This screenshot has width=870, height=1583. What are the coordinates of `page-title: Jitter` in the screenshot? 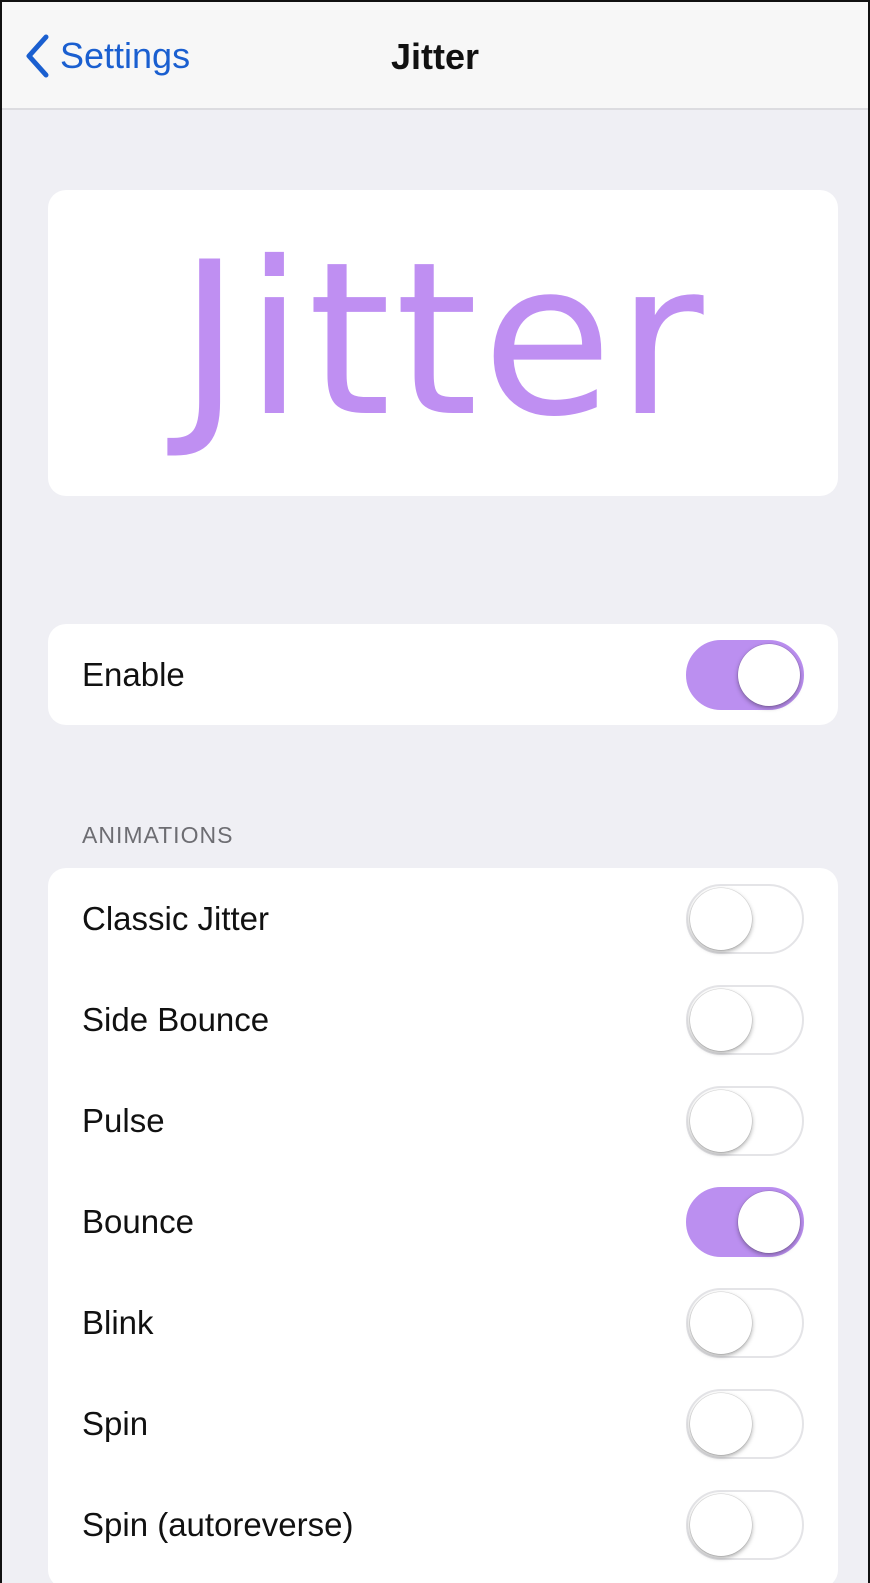 It's located at (435, 56).